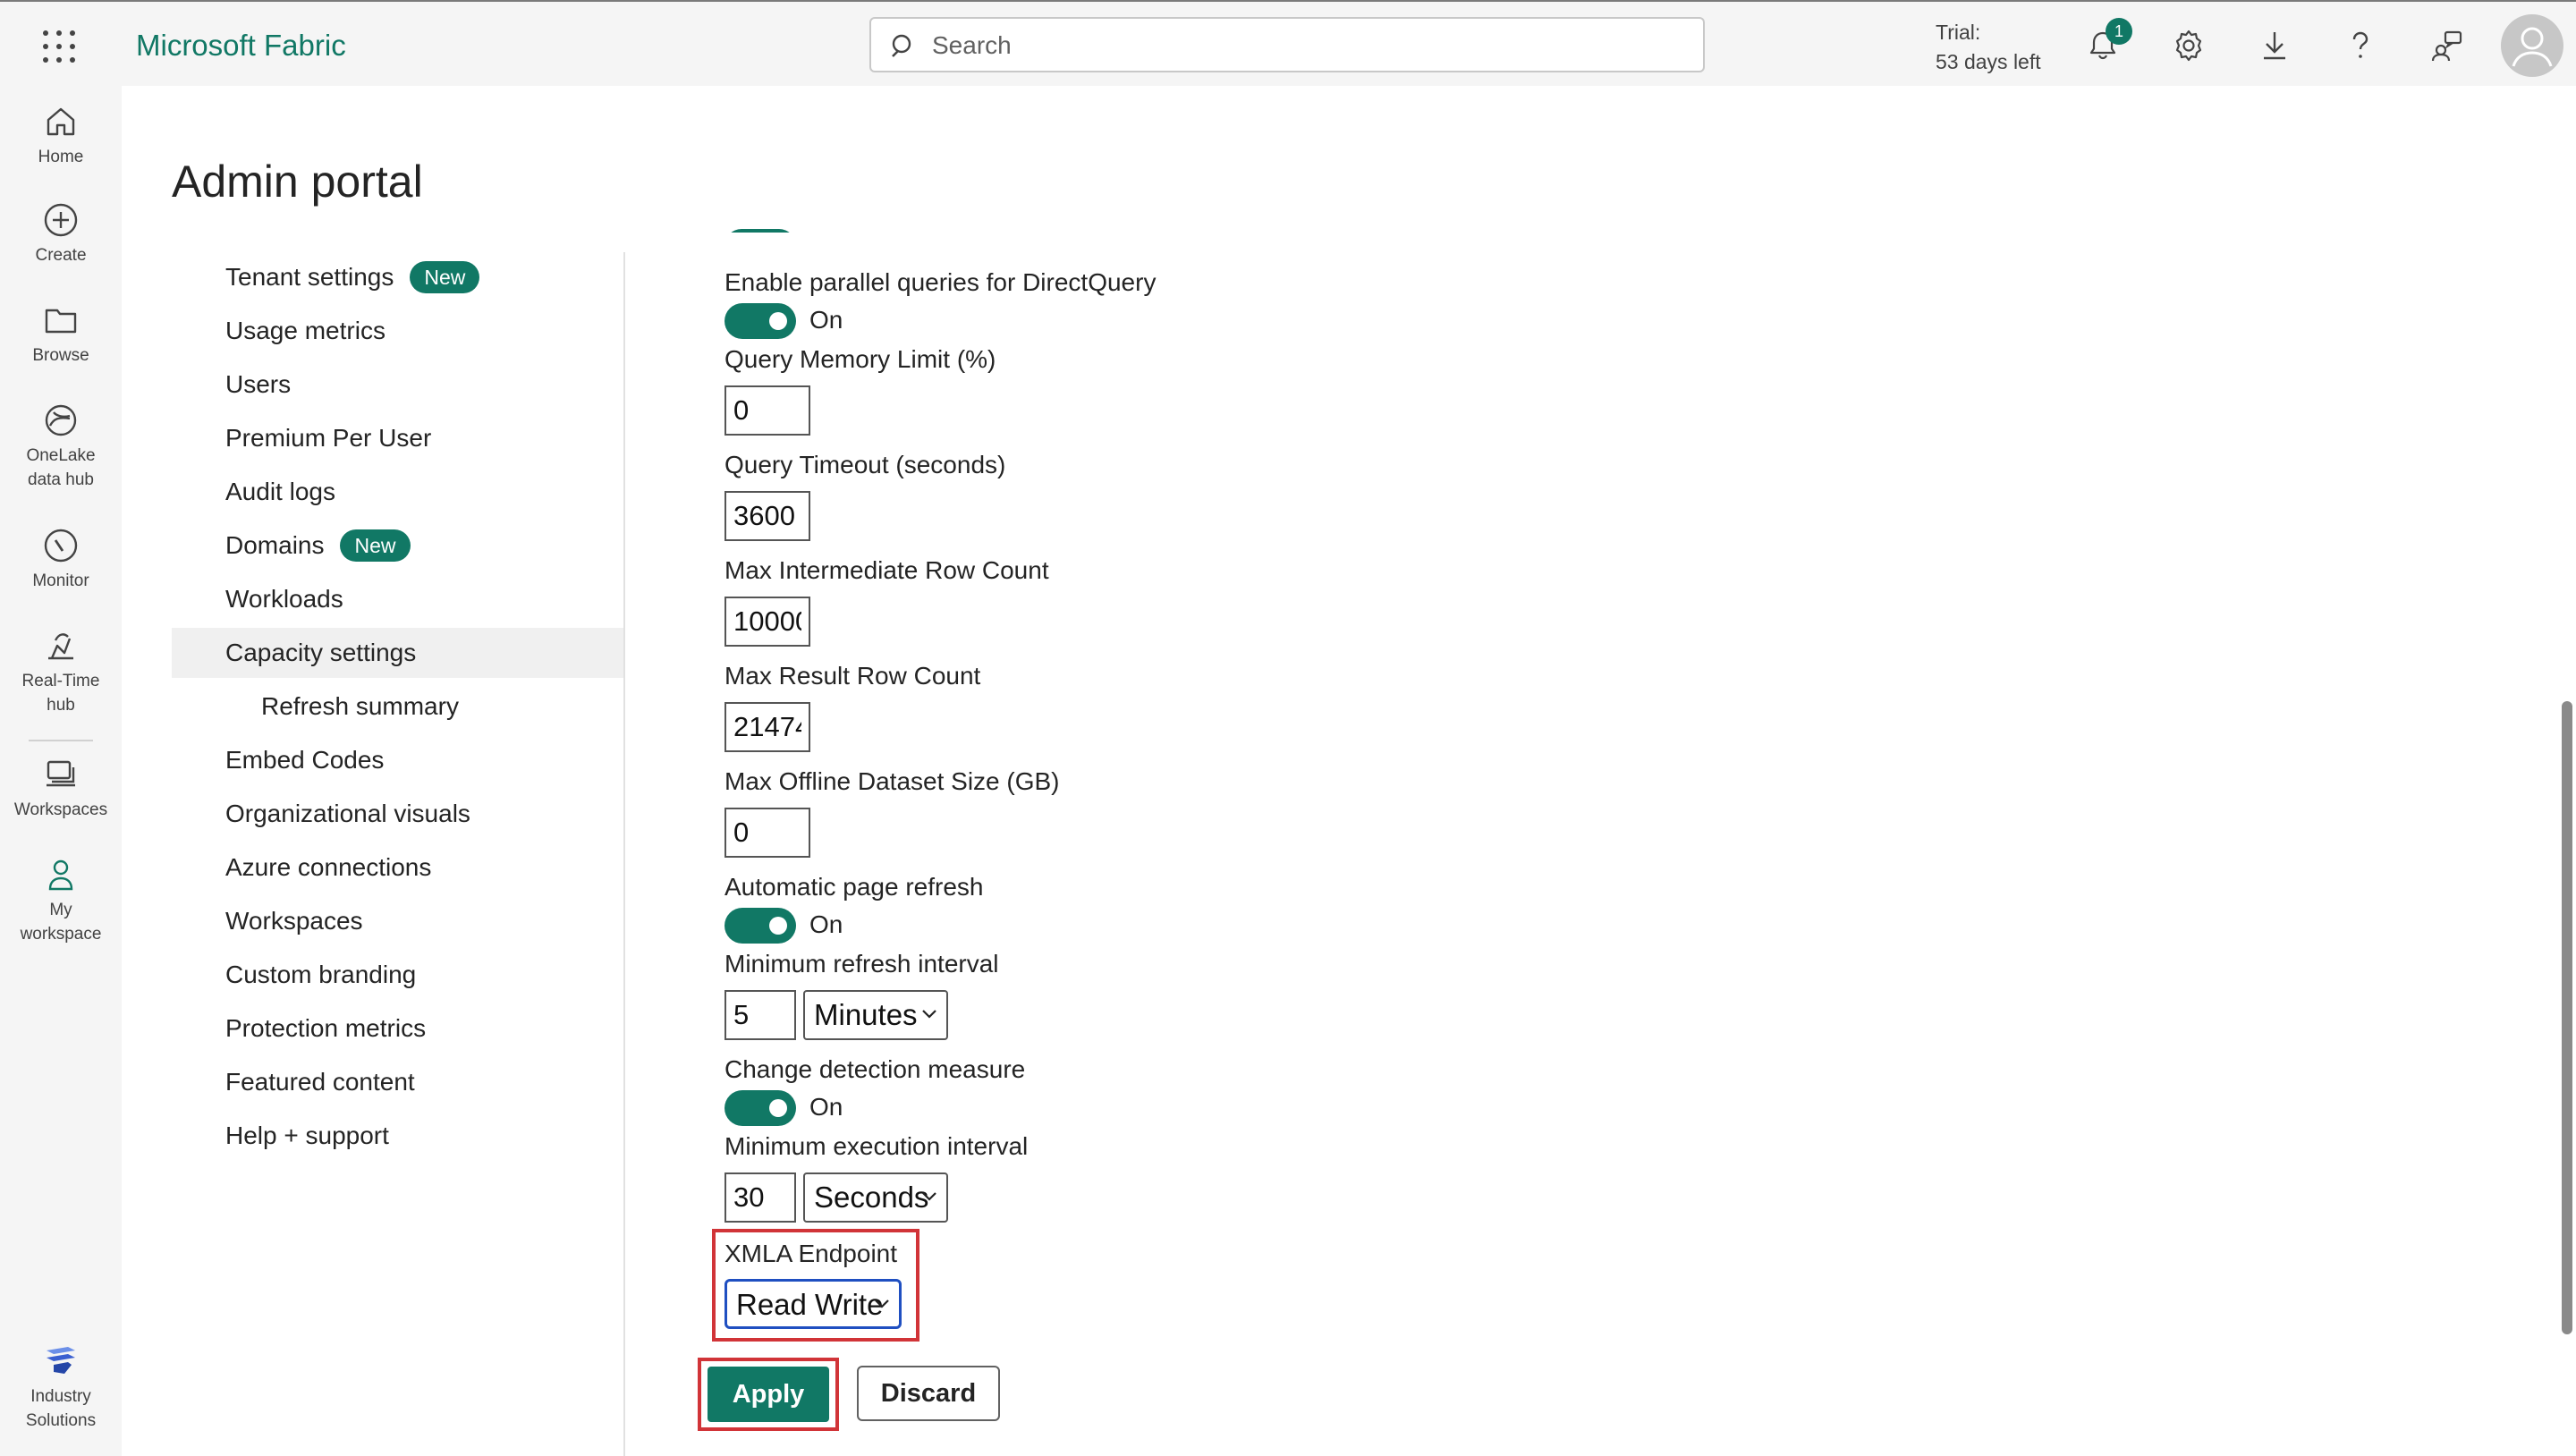  I want to click on change-detection-measure-toggle, so click(760, 1108).